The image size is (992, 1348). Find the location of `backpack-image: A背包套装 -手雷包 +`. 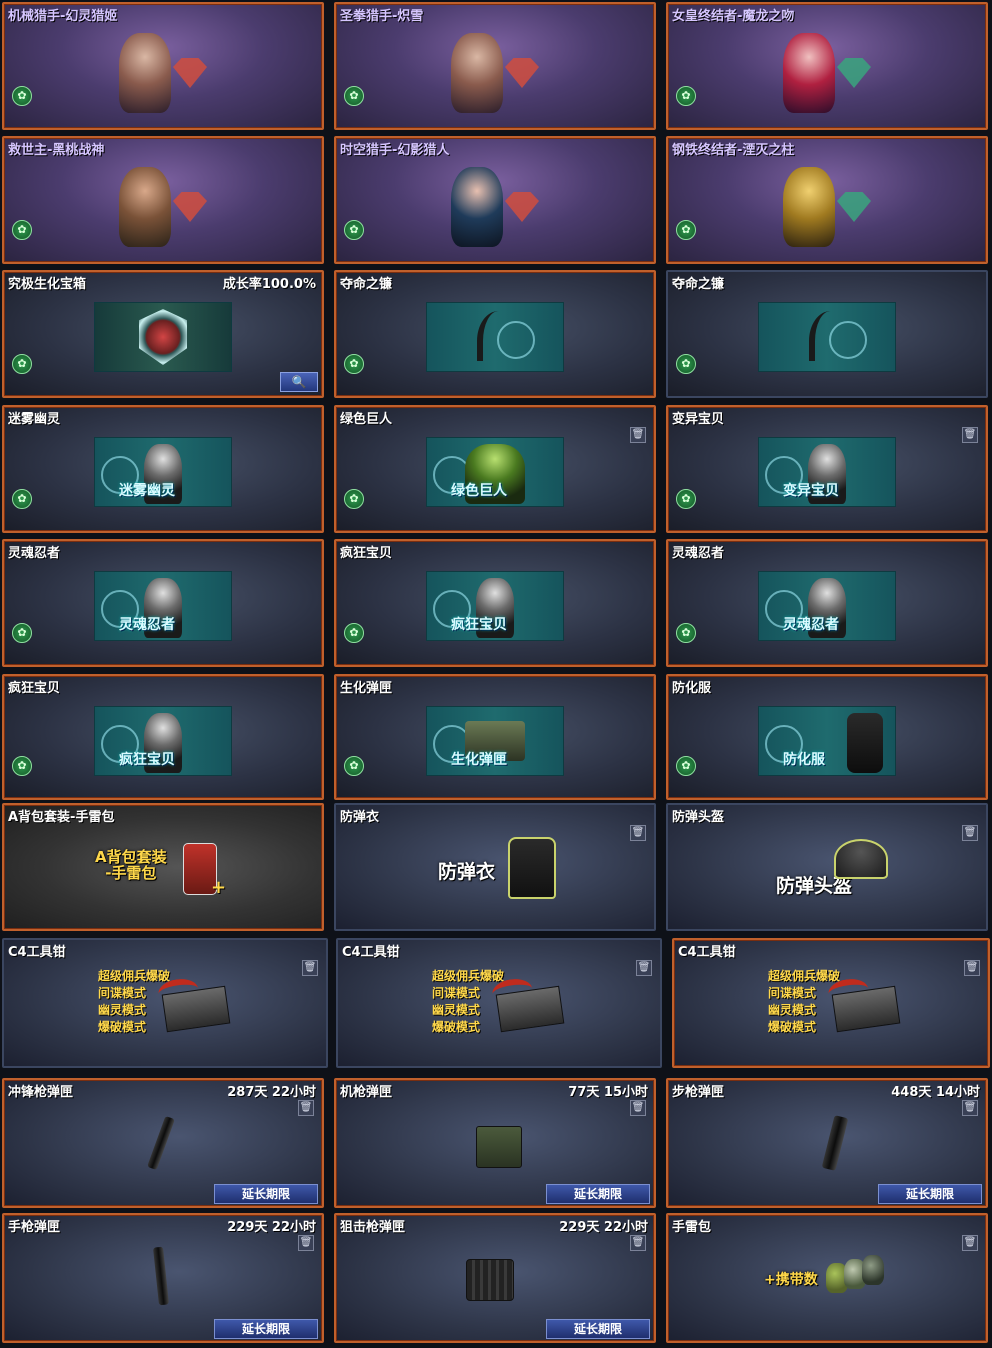

backpack-image: A背包套装 -手雷包 + is located at coordinates (163, 869).